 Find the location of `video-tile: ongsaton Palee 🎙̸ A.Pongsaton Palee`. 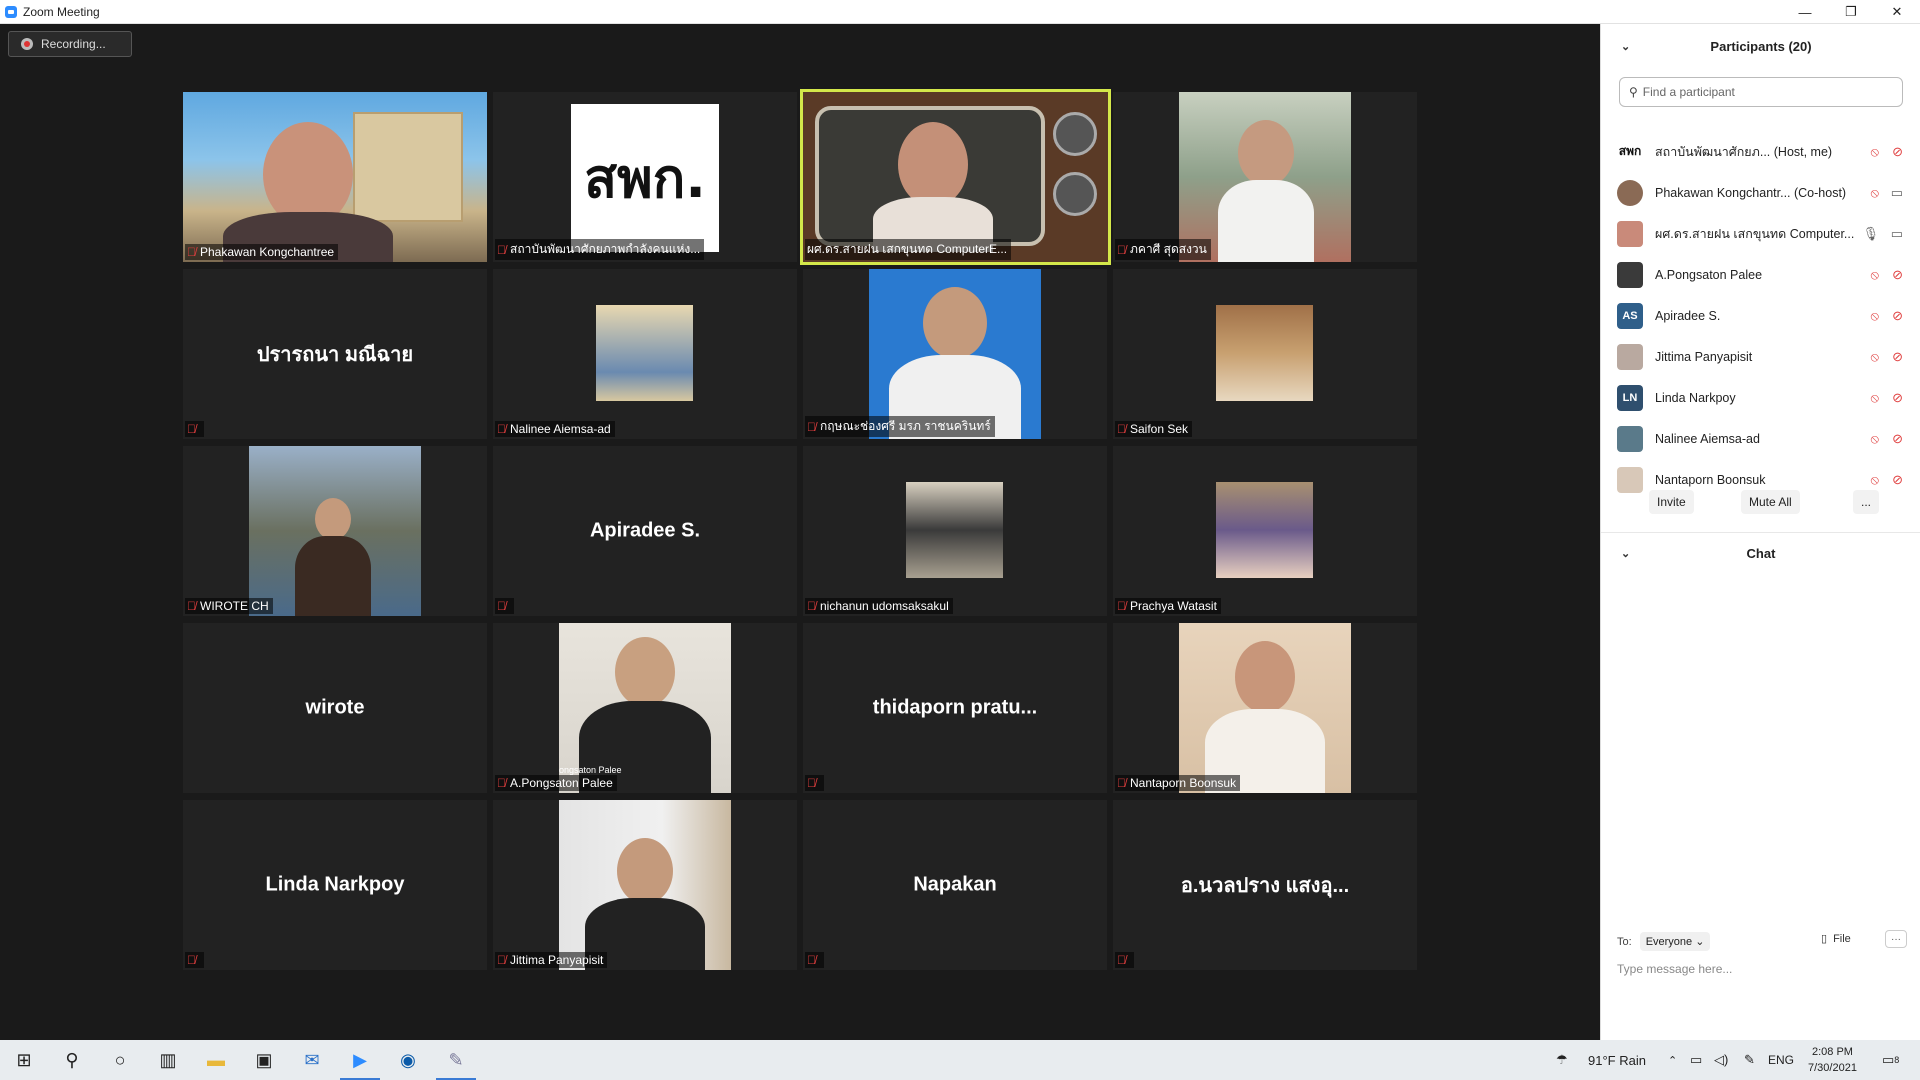

video-tile: ongsaton Palee 🎙̸ A.Pongsaton Palee is located at coordinates (645, 708).